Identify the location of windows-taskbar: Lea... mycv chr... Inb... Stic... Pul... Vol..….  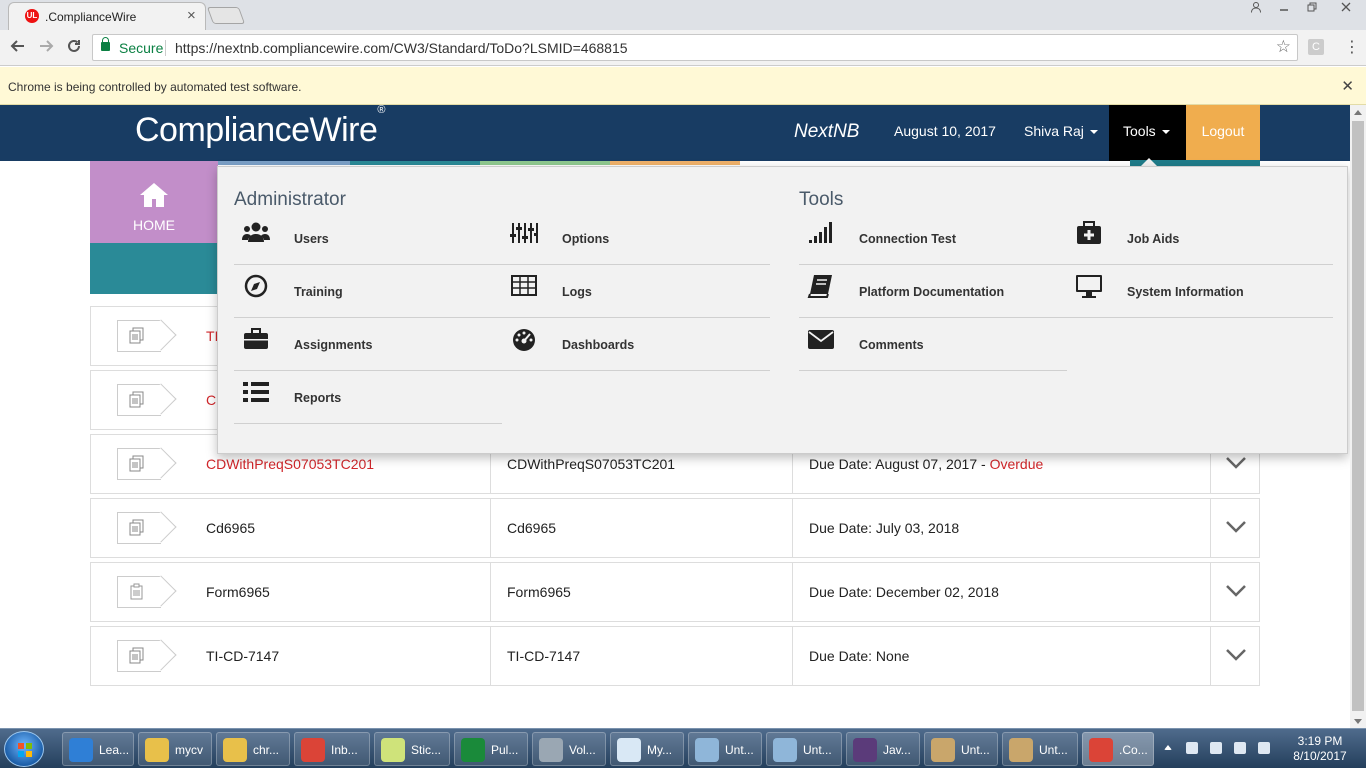
(683, 748).